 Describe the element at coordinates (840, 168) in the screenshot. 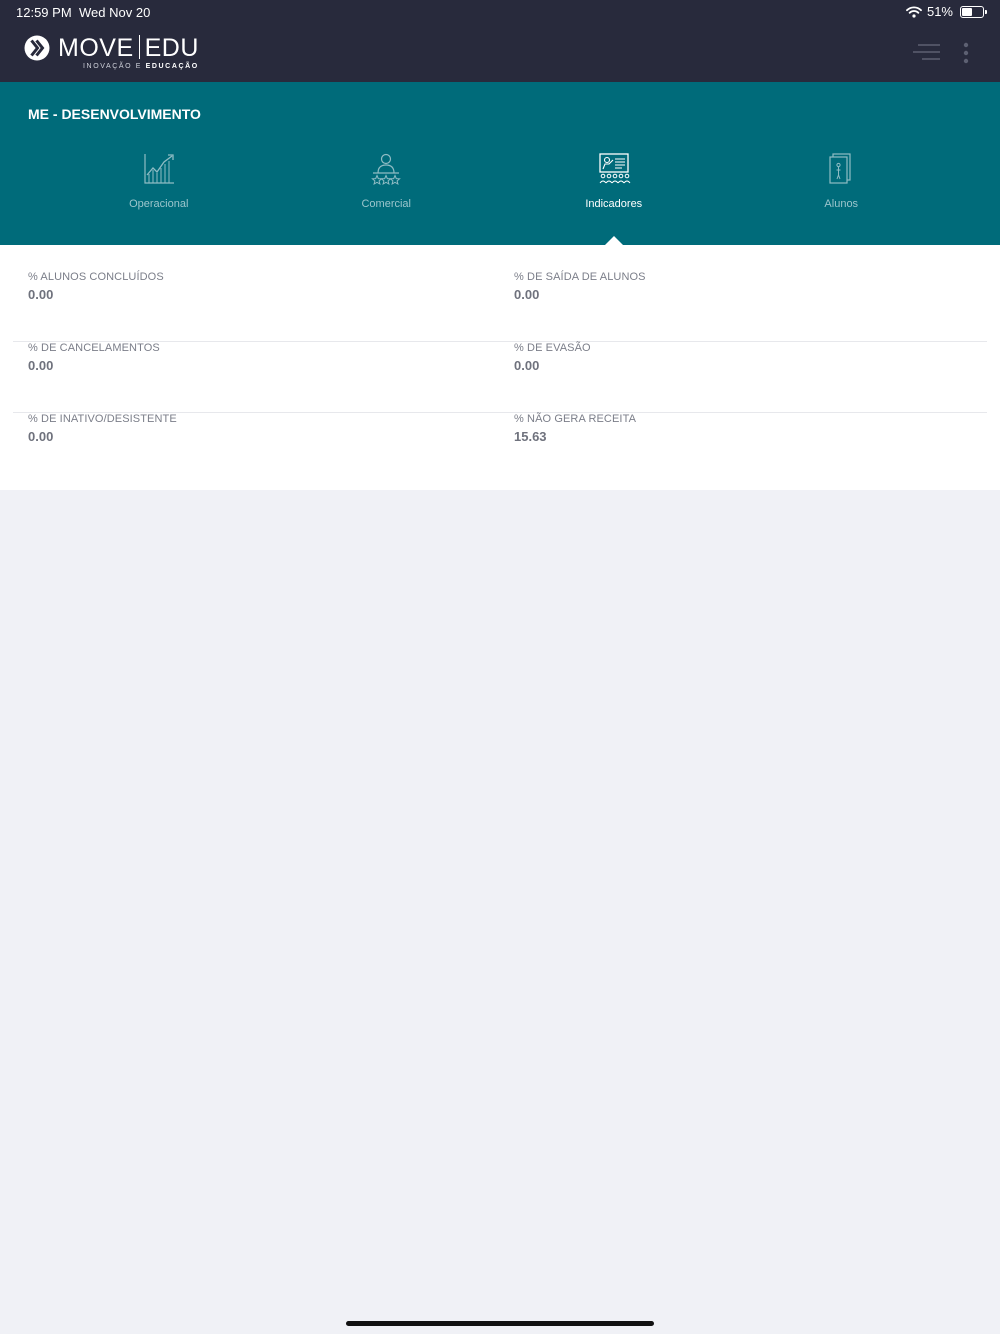

I see `student-book-icon` at that location.